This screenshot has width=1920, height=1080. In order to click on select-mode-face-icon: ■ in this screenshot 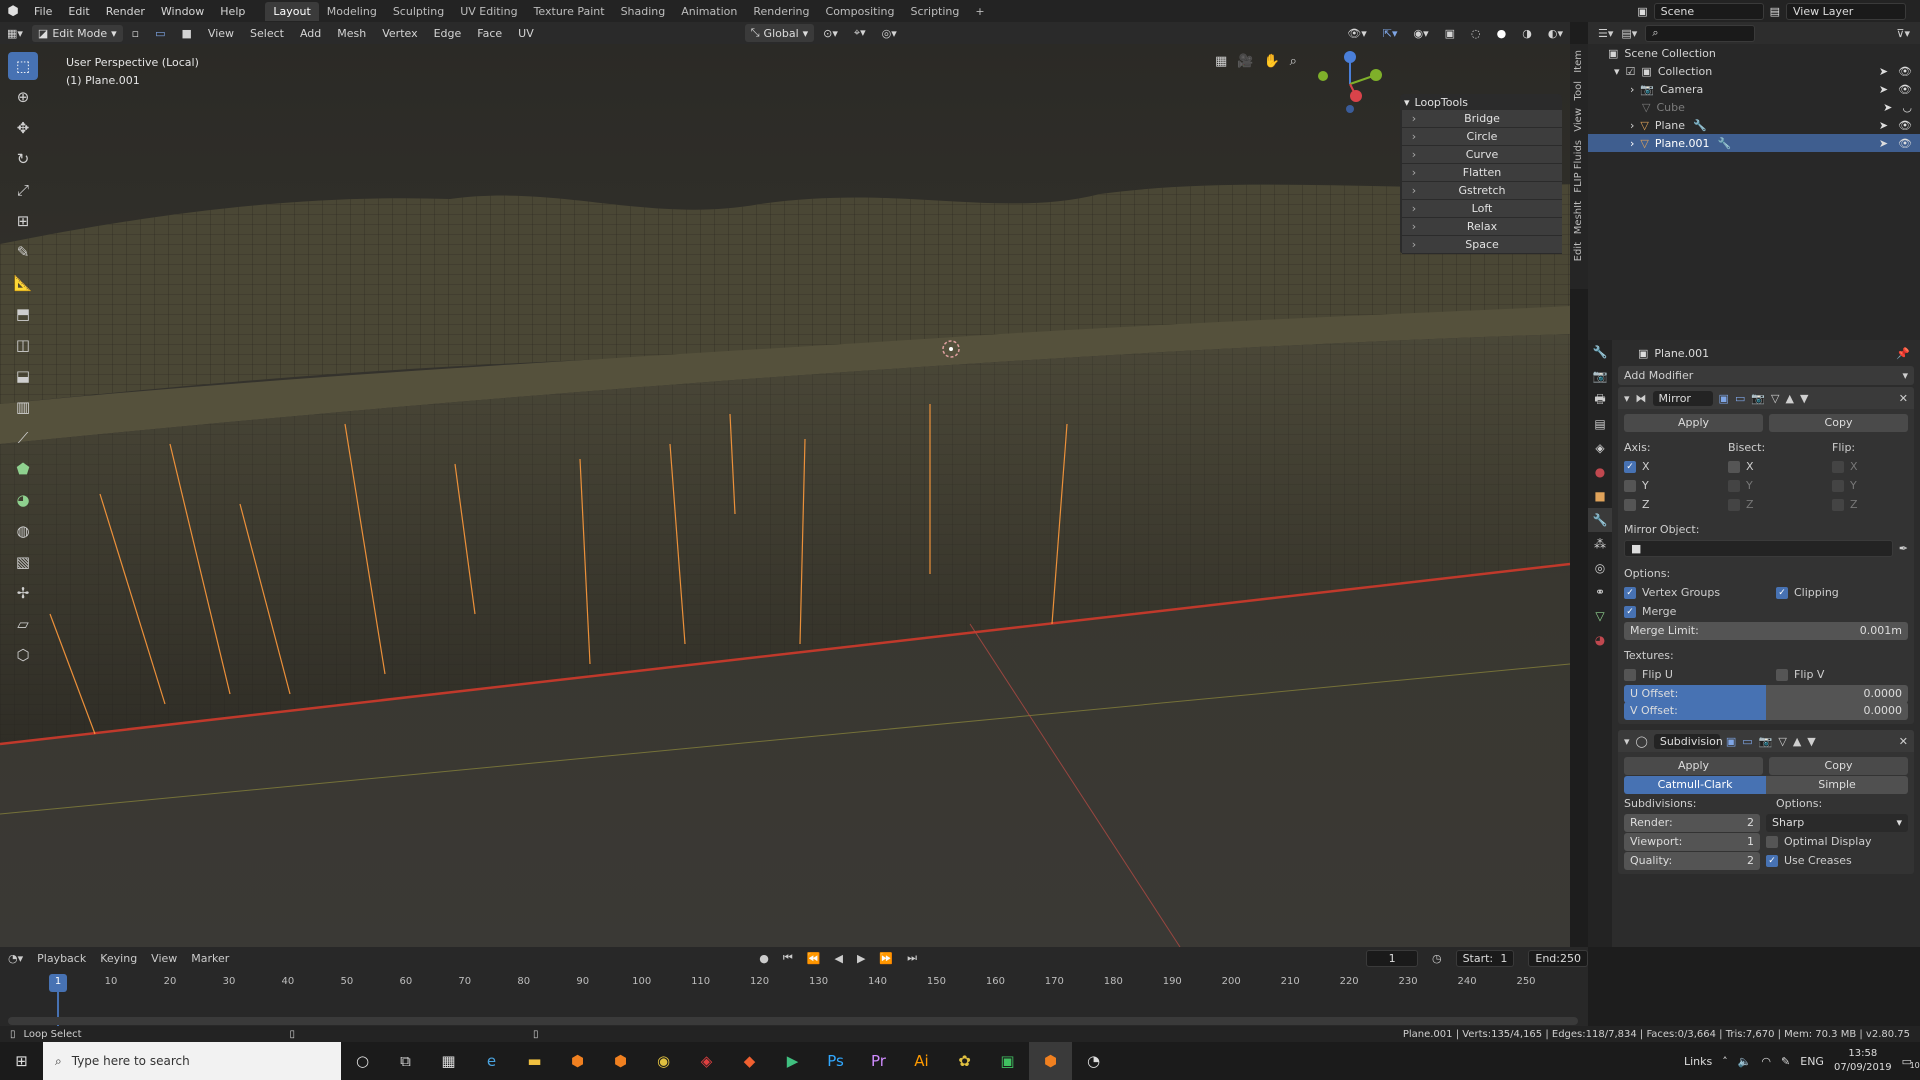, I will do `click(187, 33)`.